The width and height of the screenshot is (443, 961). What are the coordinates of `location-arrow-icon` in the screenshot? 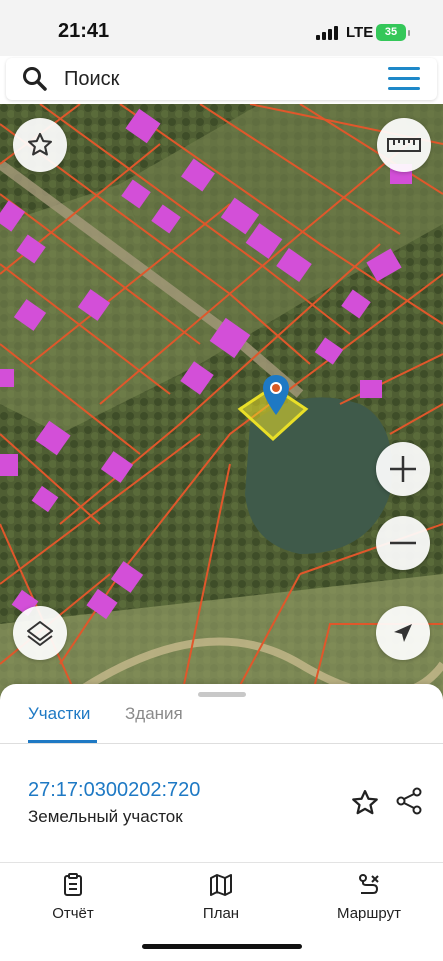 It's located at (403, 633).